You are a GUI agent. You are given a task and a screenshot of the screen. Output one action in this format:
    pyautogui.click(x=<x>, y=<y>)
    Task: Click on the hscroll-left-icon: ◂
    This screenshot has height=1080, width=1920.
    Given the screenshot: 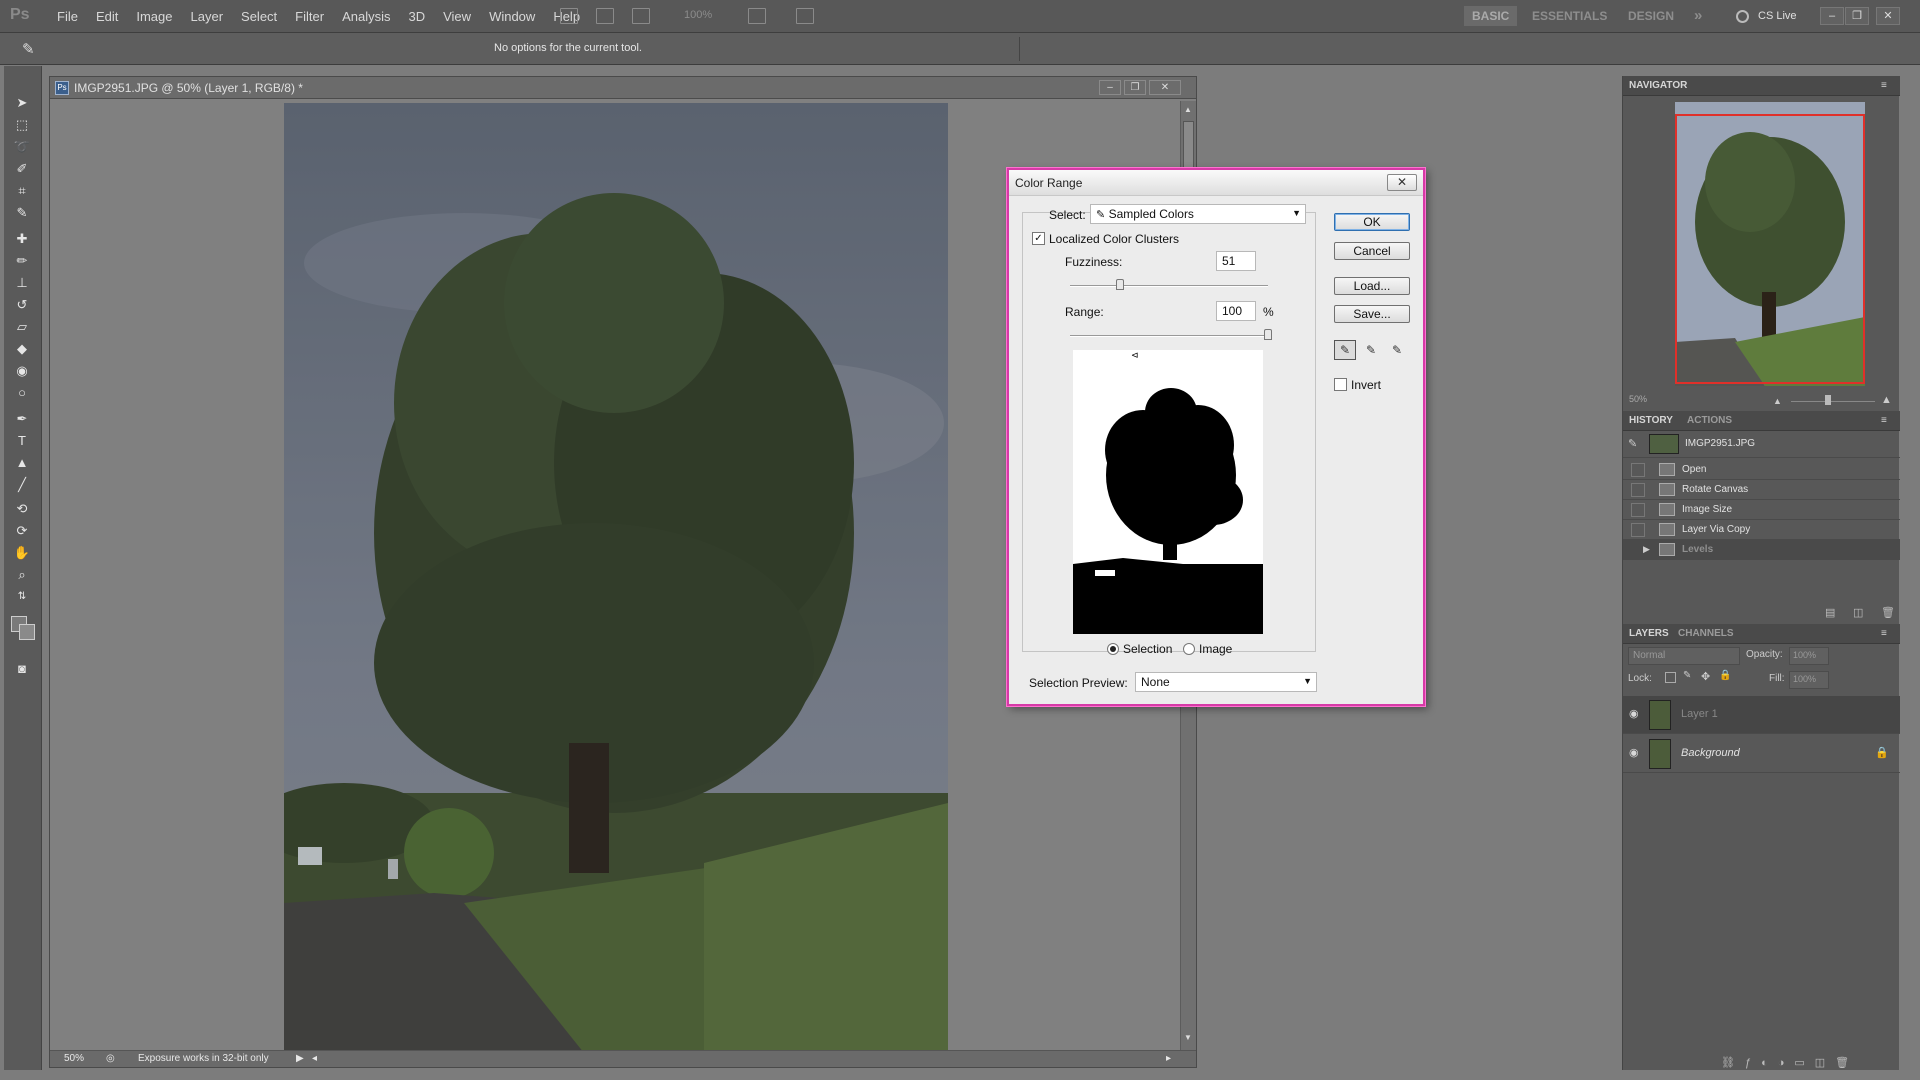 What is the action you would take?
    pyautogui.click(x=314, y=1058)
    